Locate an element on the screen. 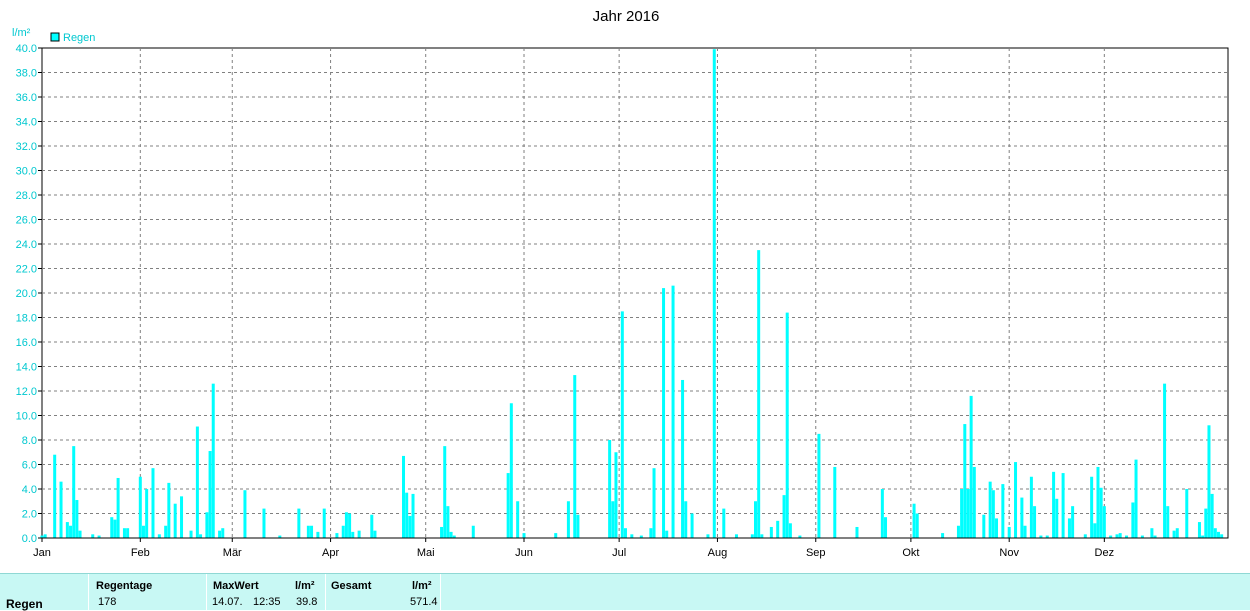  y-tick-label: 30.0 is located at coordinates (26, 172).